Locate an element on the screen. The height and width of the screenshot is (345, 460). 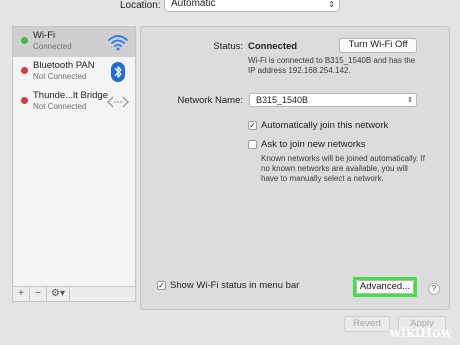
add-service-button: + is located at coordinates (21, 294).